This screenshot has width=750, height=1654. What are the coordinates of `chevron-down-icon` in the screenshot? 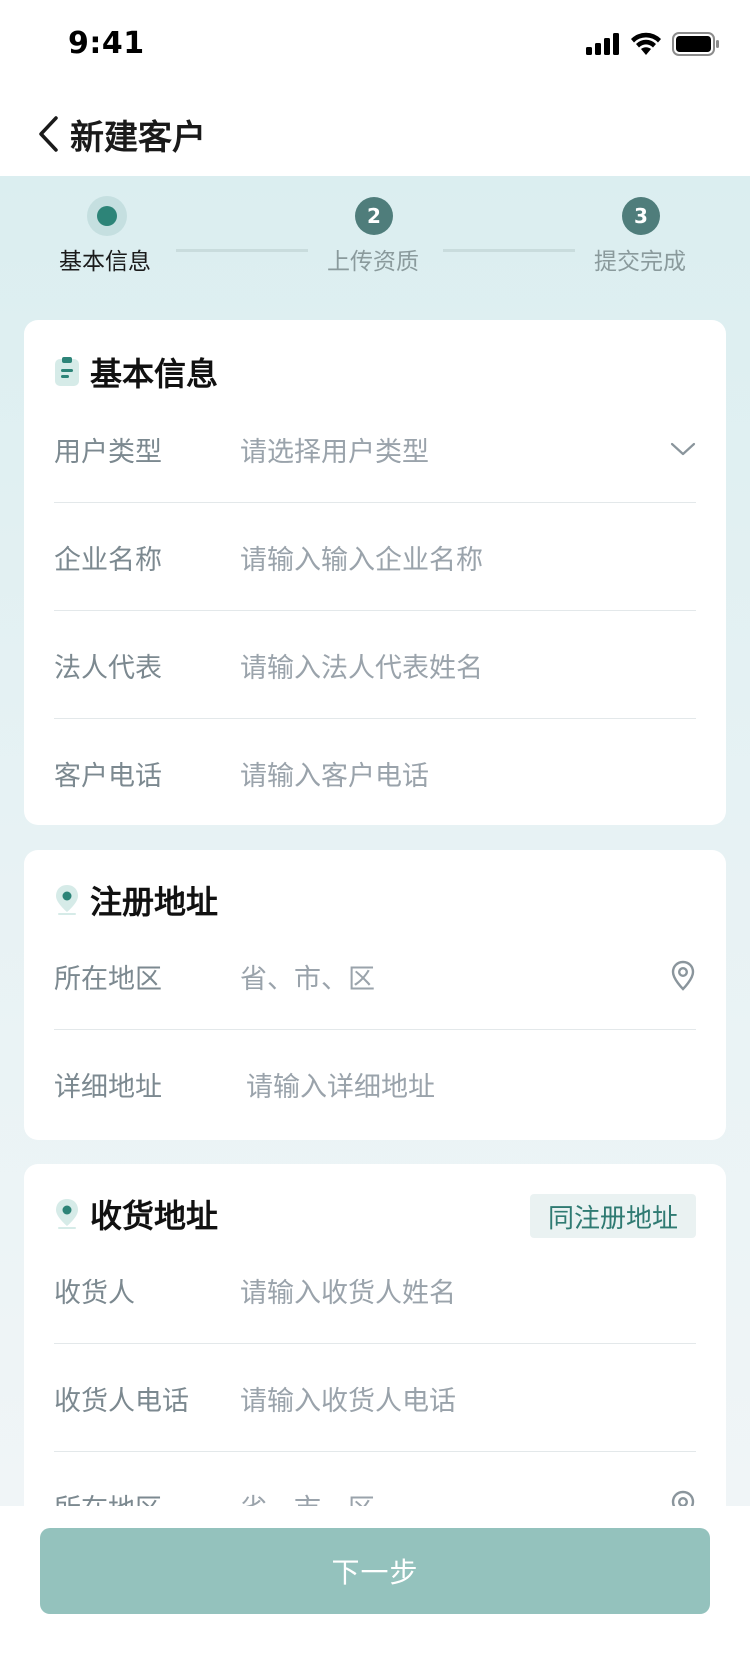 It's located at (683, 449).